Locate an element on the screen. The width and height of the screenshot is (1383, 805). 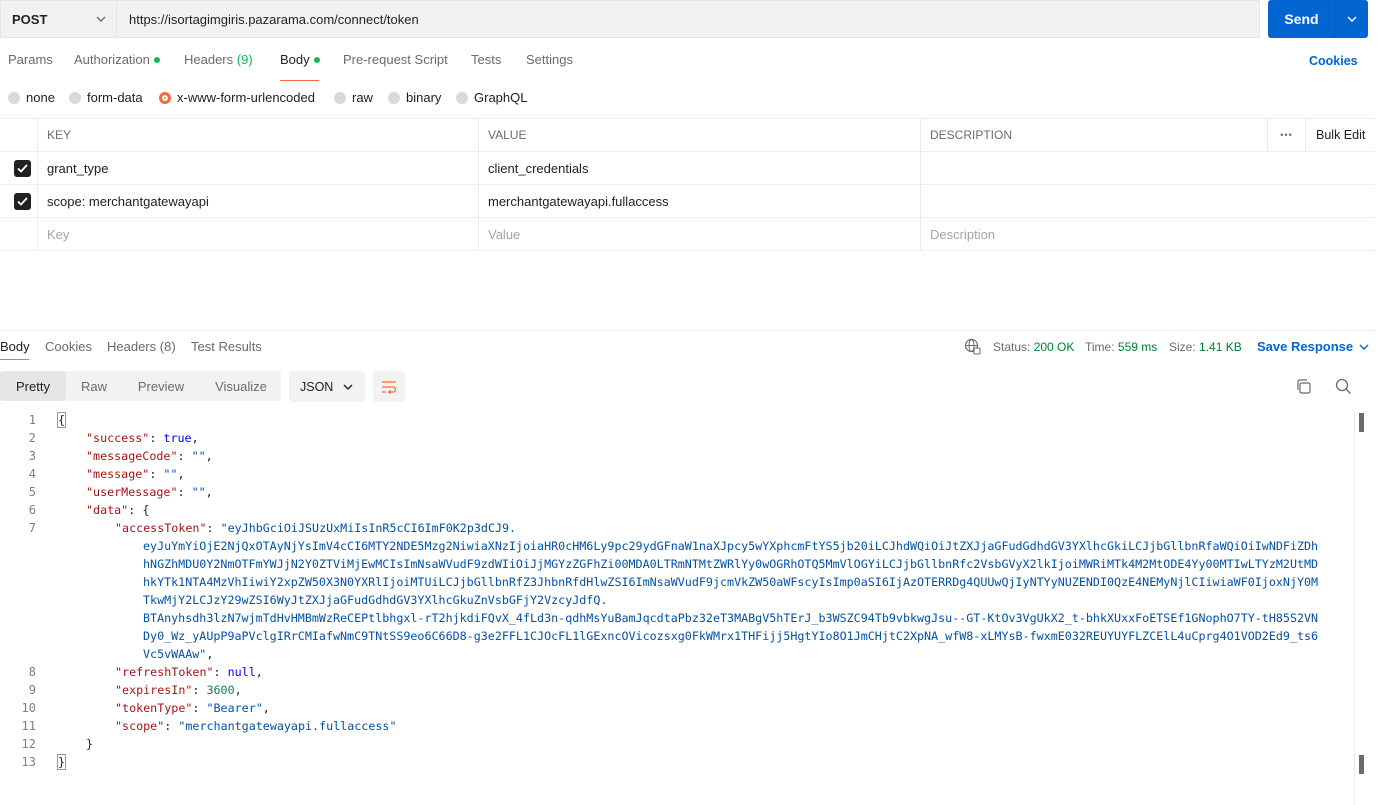
open-brace: { is located at coordinates (61, 420).